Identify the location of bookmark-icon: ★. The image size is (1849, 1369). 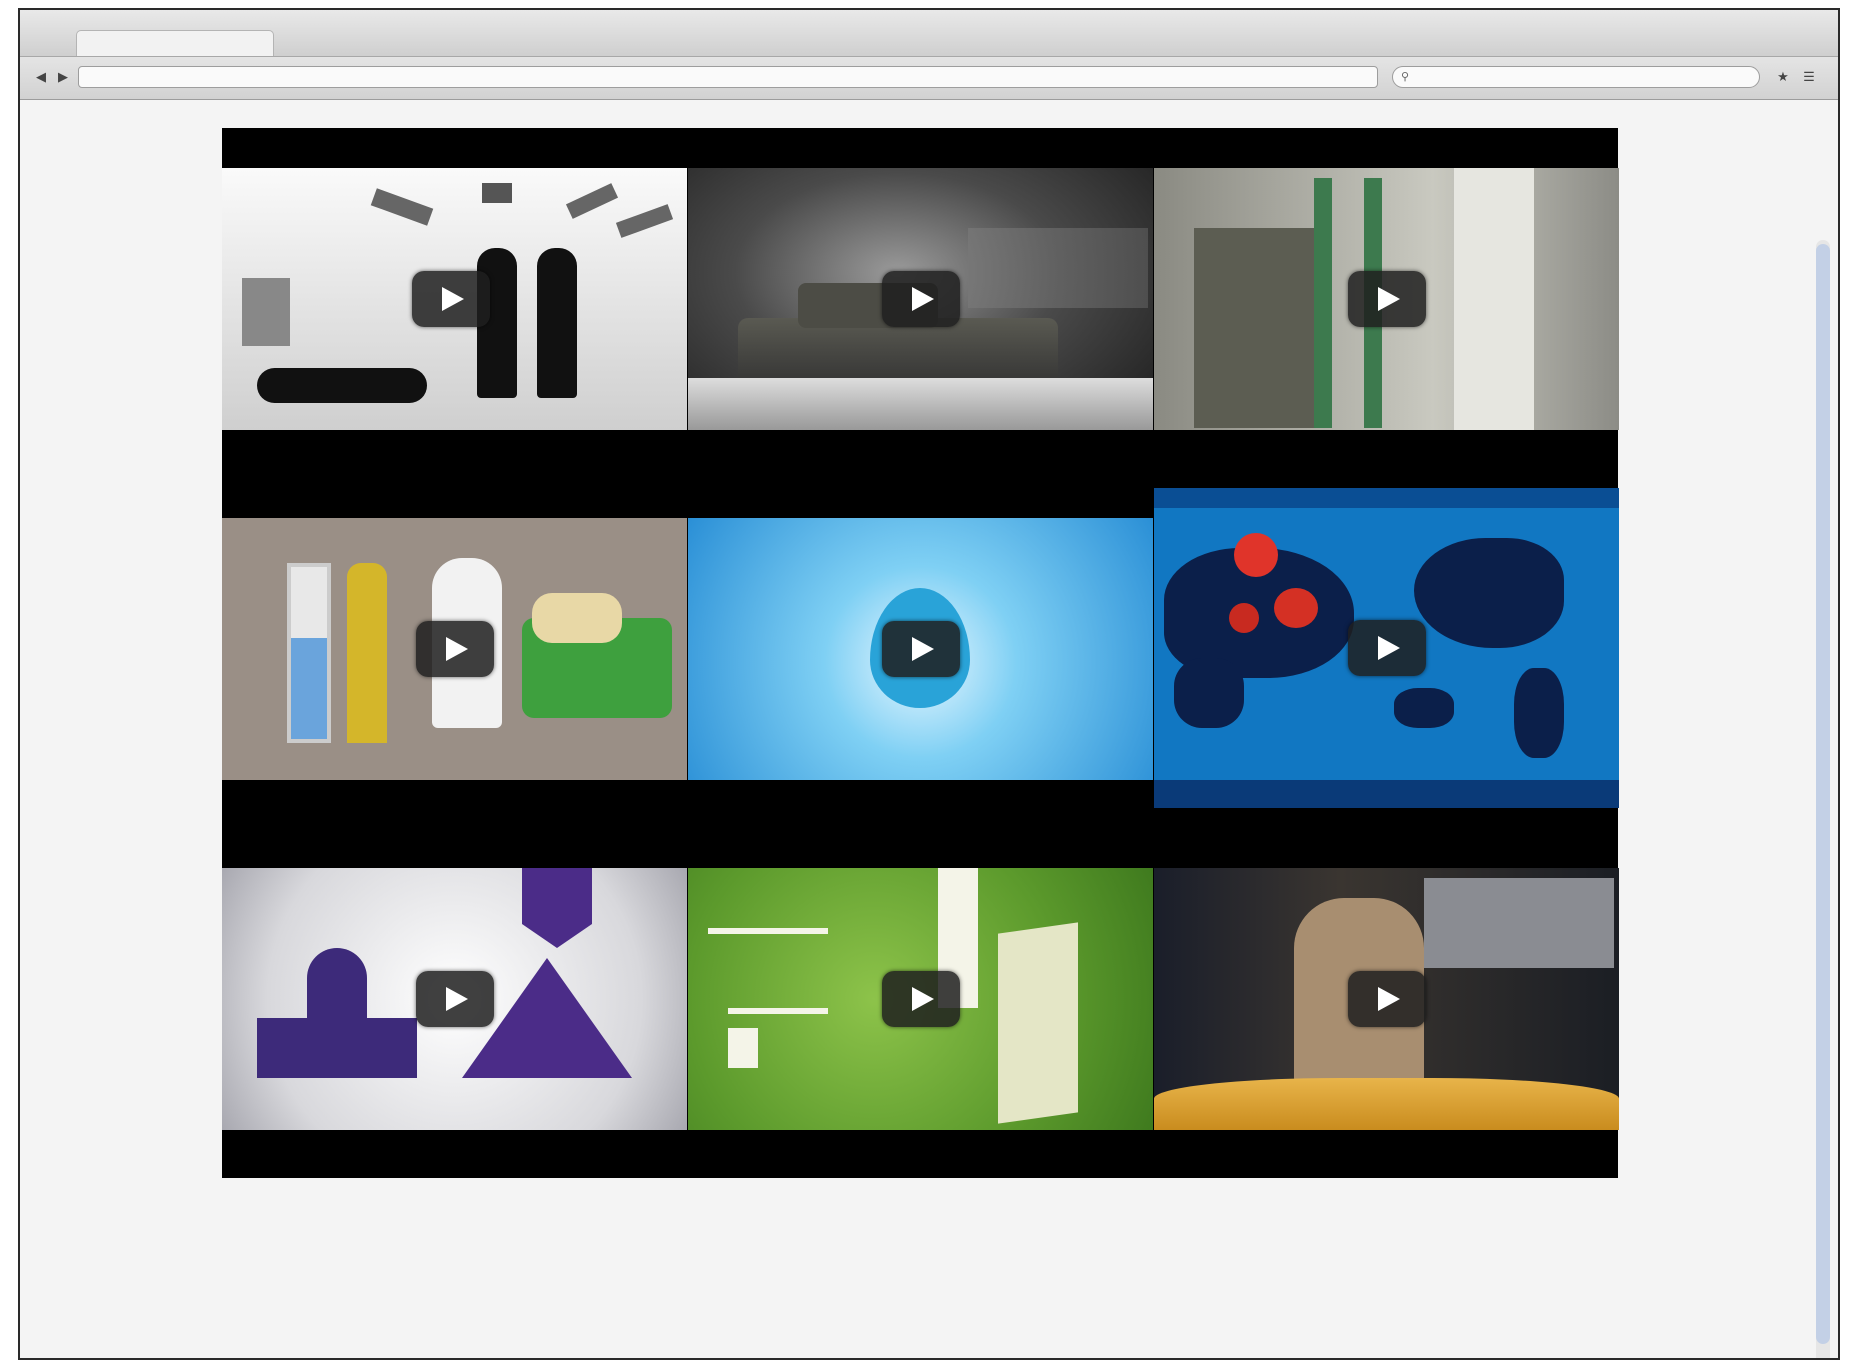
(1783, 77).